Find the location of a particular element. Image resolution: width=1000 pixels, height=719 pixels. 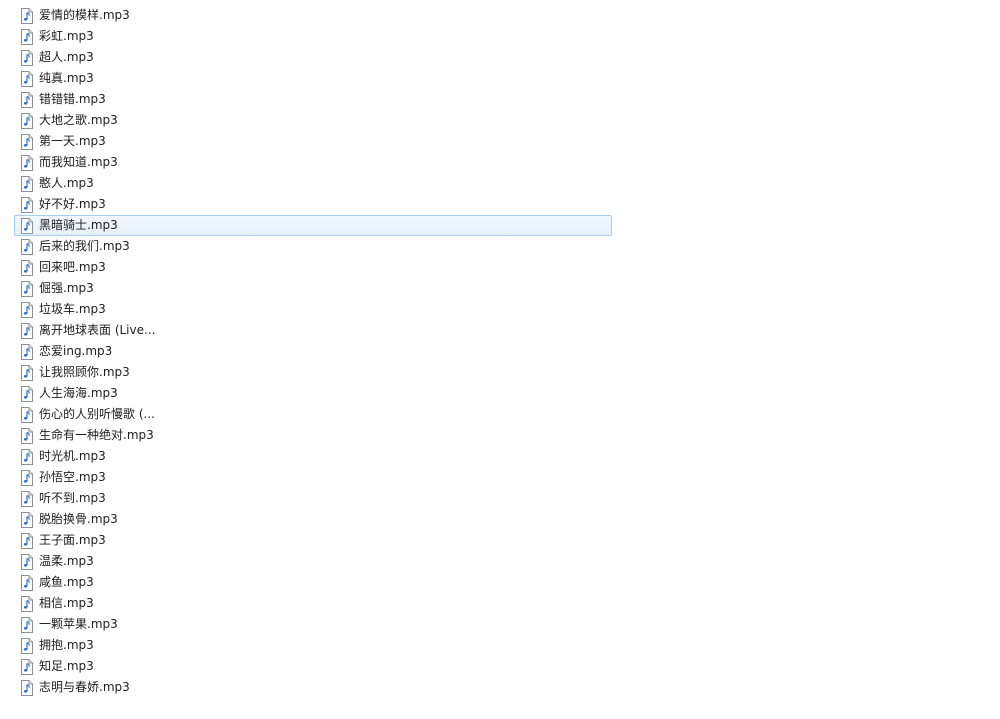

file-list-item: 超人.mp3 is located at coordinates (313, 57).